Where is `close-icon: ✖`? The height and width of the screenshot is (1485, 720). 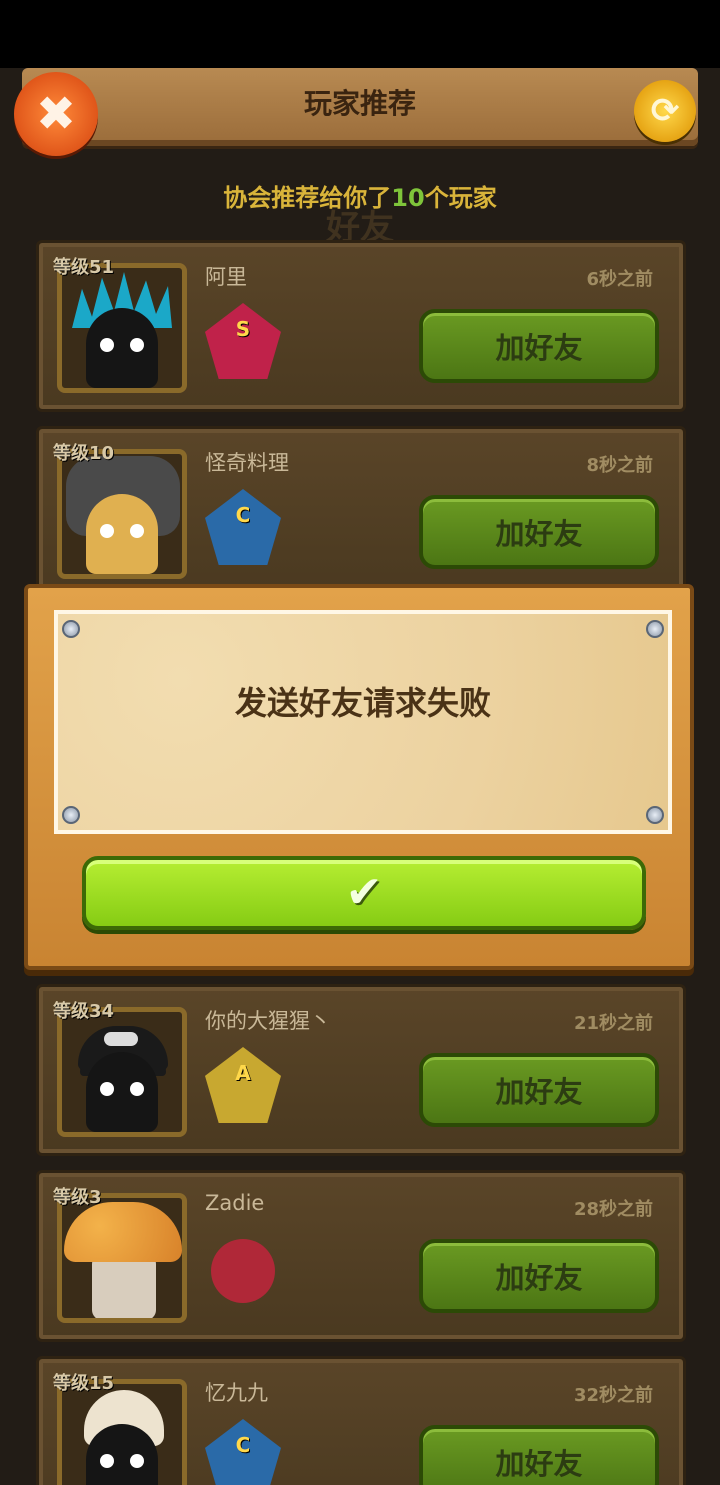 close-icon: ✖ is located at coordinates (56, 114).